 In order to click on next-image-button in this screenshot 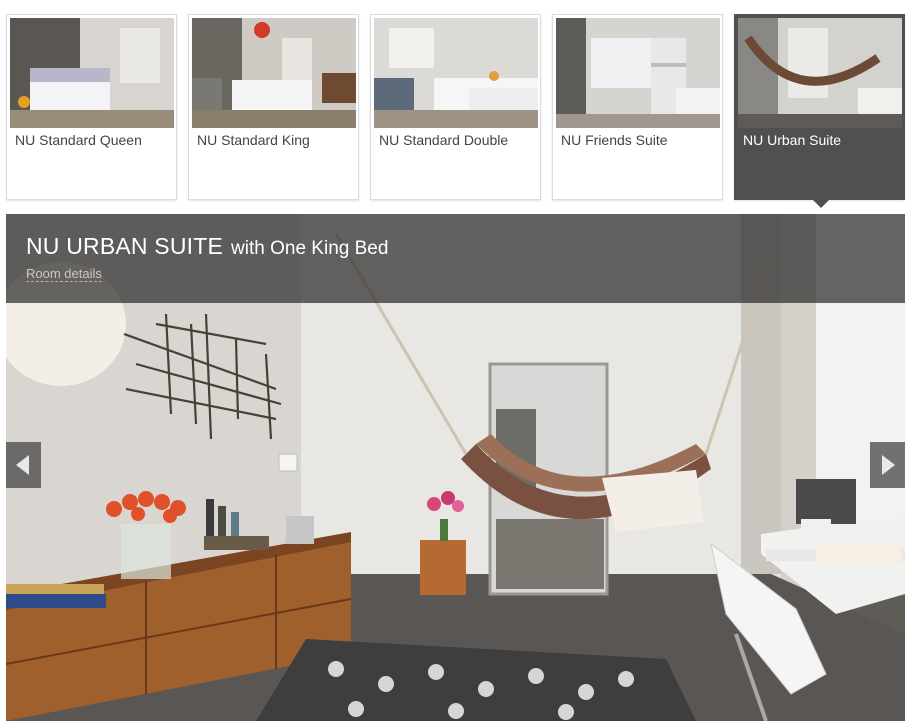, I will do `click(887, 465)`.